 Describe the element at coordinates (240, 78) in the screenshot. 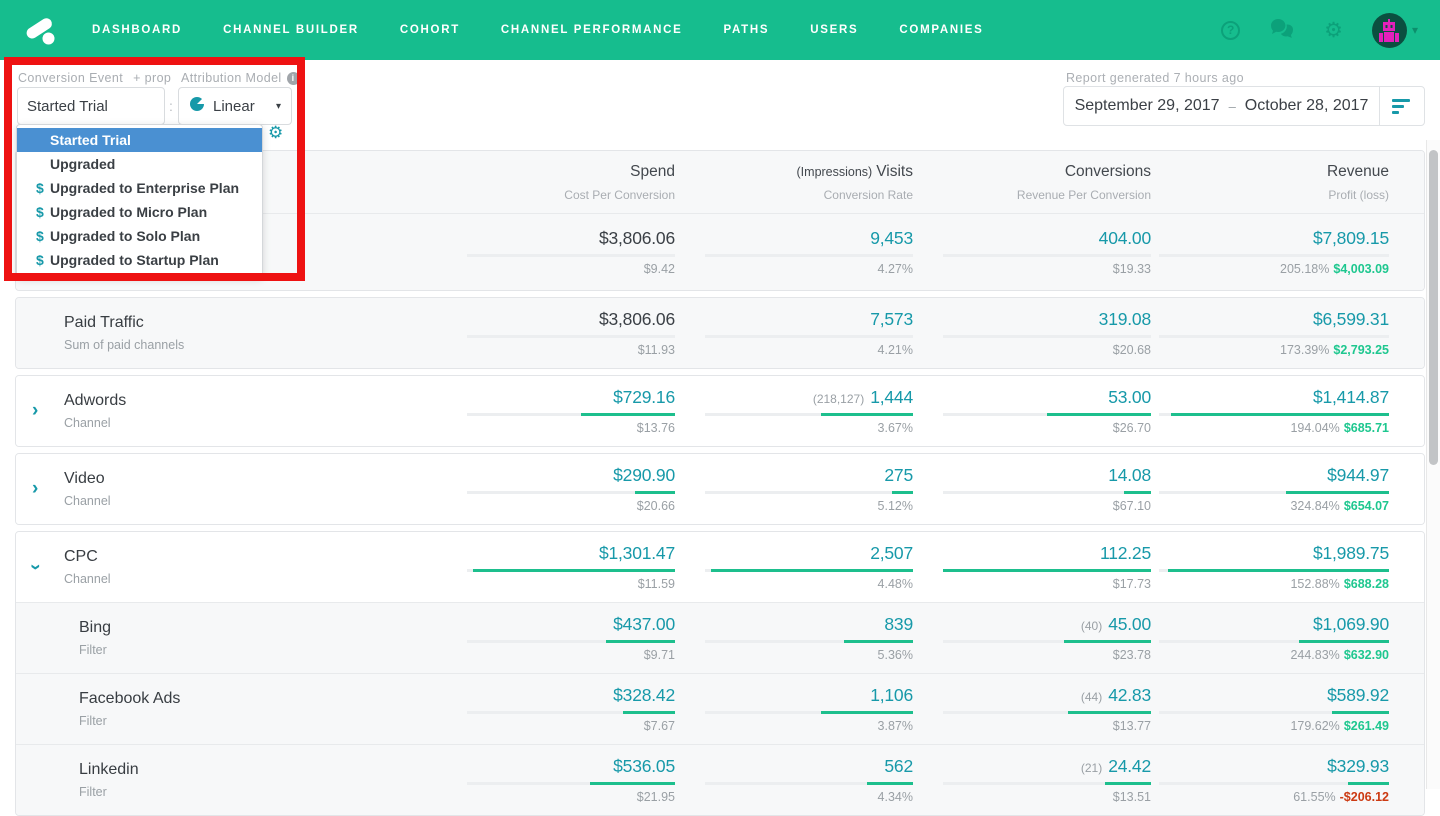

I see `attribution-model-label: Attribution Model i` at that location.